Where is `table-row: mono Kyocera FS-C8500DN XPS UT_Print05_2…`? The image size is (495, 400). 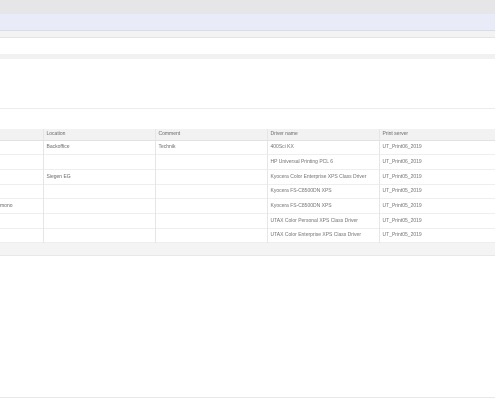
table-row: mono Kyocera FS-C8500DN XPS UT_Print05_2… is located at coordinates (247, 206).